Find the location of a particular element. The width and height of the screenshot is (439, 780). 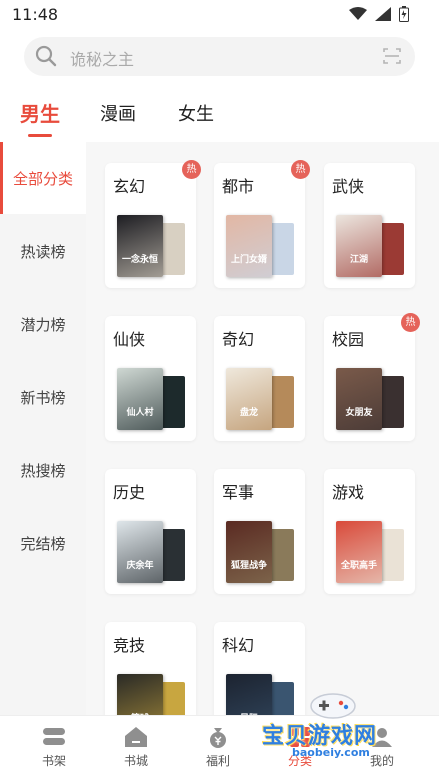

book-cover-title: 狐狸战争 is located at coordinates (248, 566).